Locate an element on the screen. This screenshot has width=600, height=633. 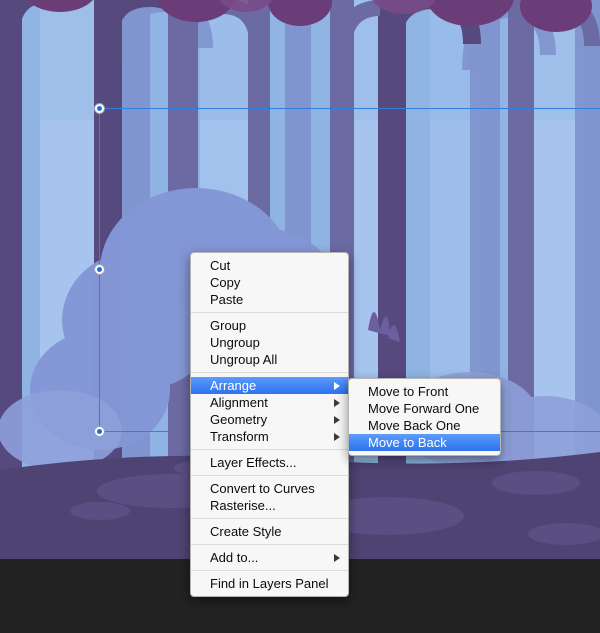
menu-item-label: Group is located at coordinates (228, 325).